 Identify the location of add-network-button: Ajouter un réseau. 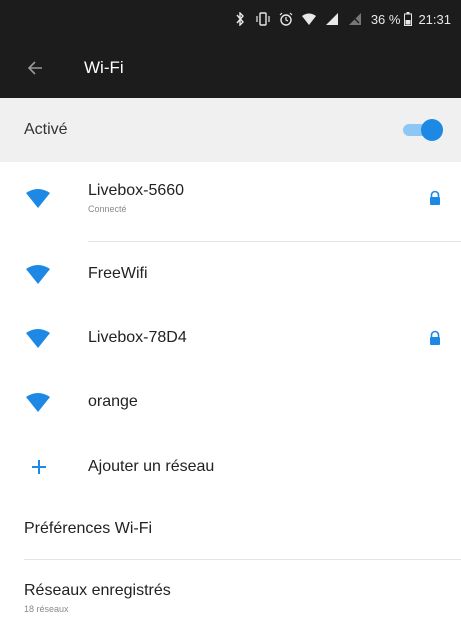
(230, 467).